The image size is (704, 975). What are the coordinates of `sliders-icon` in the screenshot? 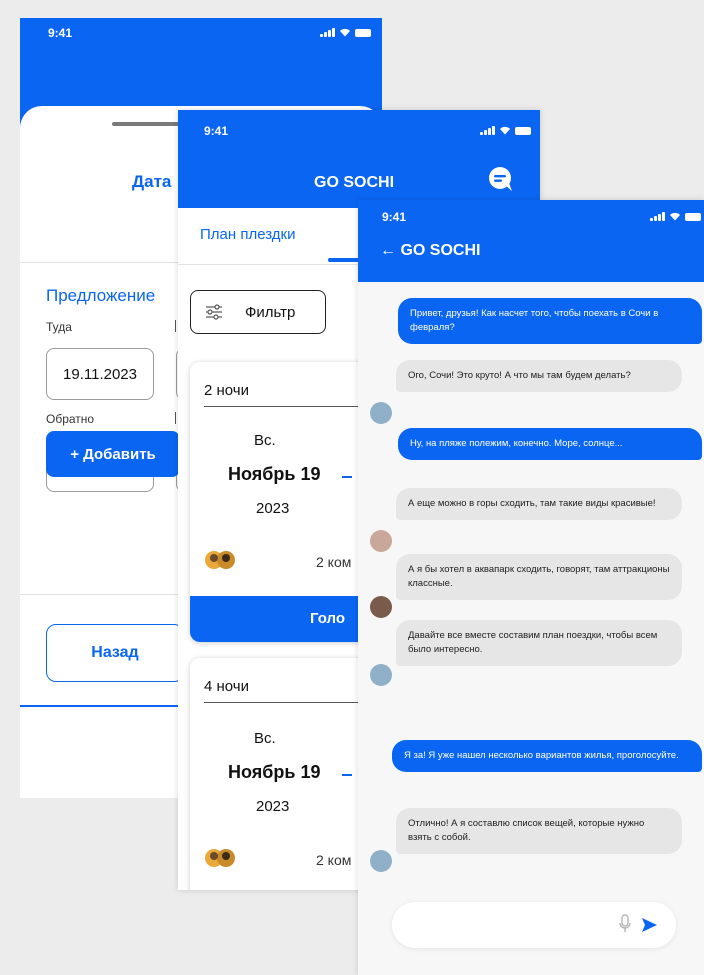 It's located at (214, 312).